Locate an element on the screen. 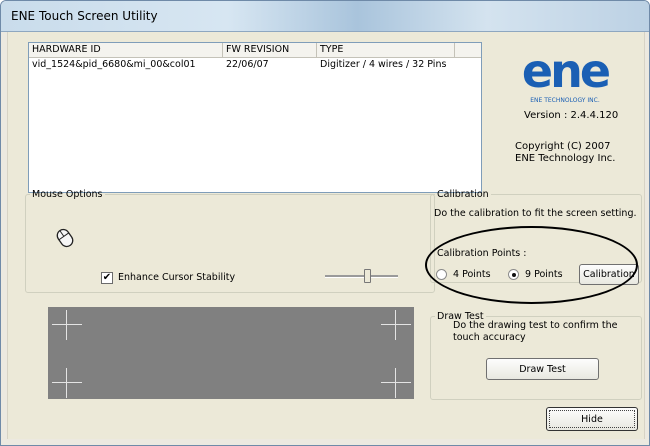 The height and width of the screenshot is (446, 650). copyright-line-2: ENE Technology Inc. is located at coordinates (565, 158).